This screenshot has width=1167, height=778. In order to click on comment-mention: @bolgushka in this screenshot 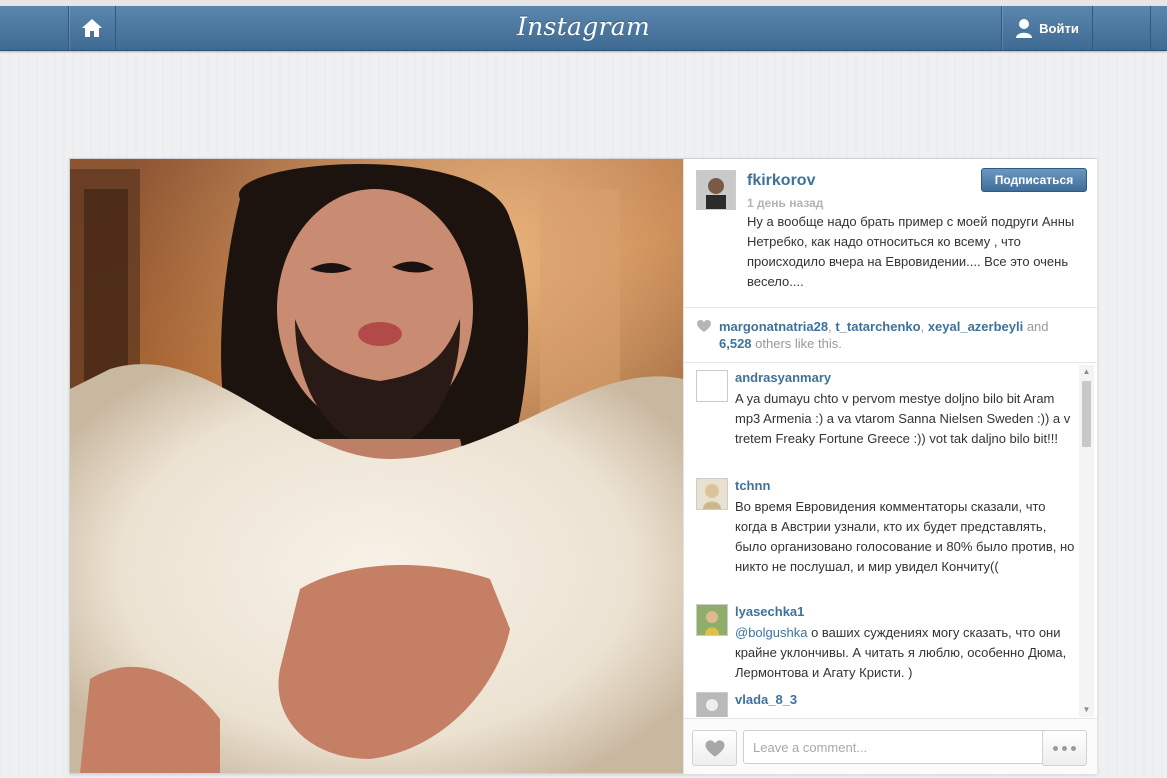, I will do `click(771, 632)`.